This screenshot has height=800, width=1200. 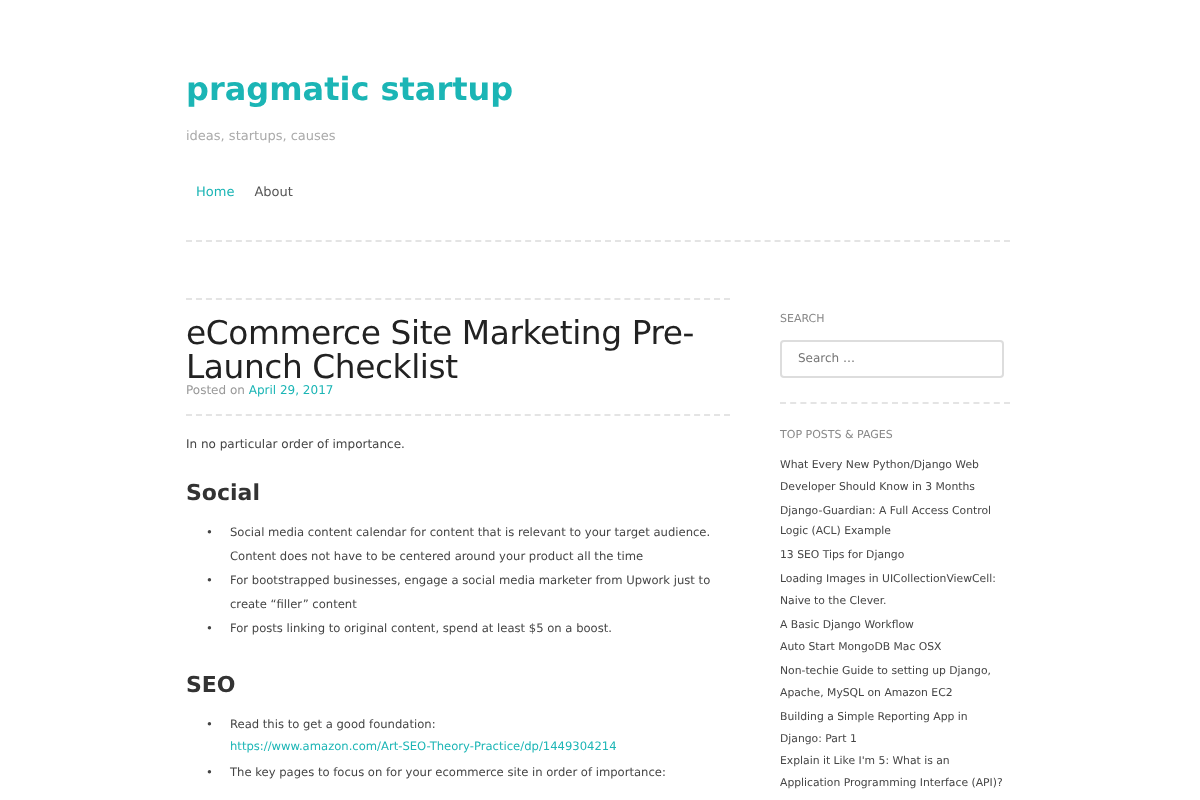 I want to click on post-title: eCommerce Site Marketing Pre-Launch Checklist, so click(x=441, y=350).